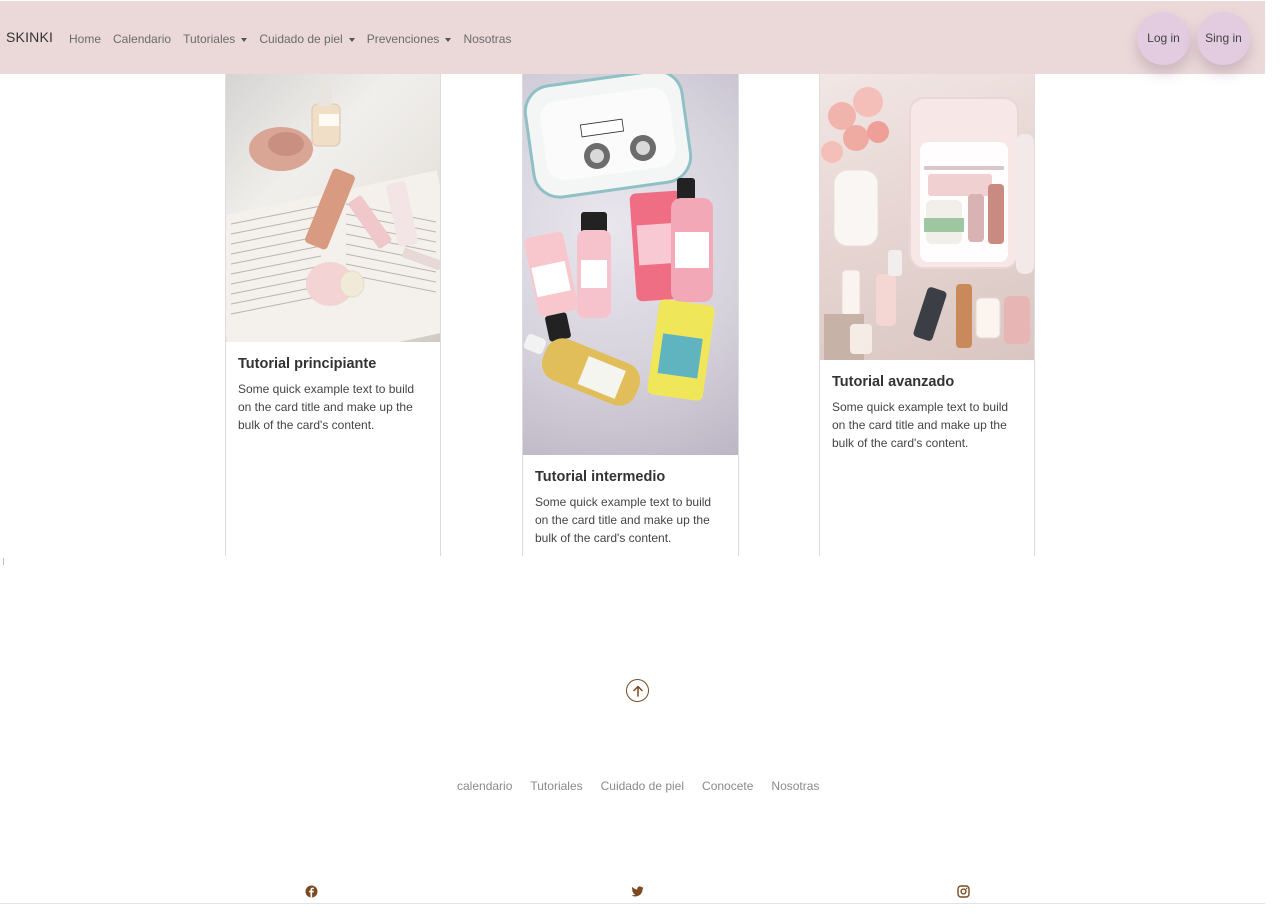 The image size is (1280, 915). What do you see at coordinates (632, 903) in the screenshot?
I see `footer-bottom-border` at bounding box center [632, 903].